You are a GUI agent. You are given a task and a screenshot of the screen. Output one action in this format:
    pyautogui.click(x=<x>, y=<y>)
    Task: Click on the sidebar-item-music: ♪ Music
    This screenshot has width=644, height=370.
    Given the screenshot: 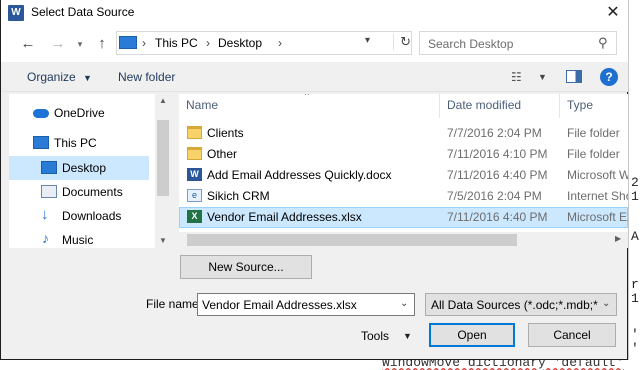 What is the action you would take?
    pyautogui.click(x=79, y=240)
    